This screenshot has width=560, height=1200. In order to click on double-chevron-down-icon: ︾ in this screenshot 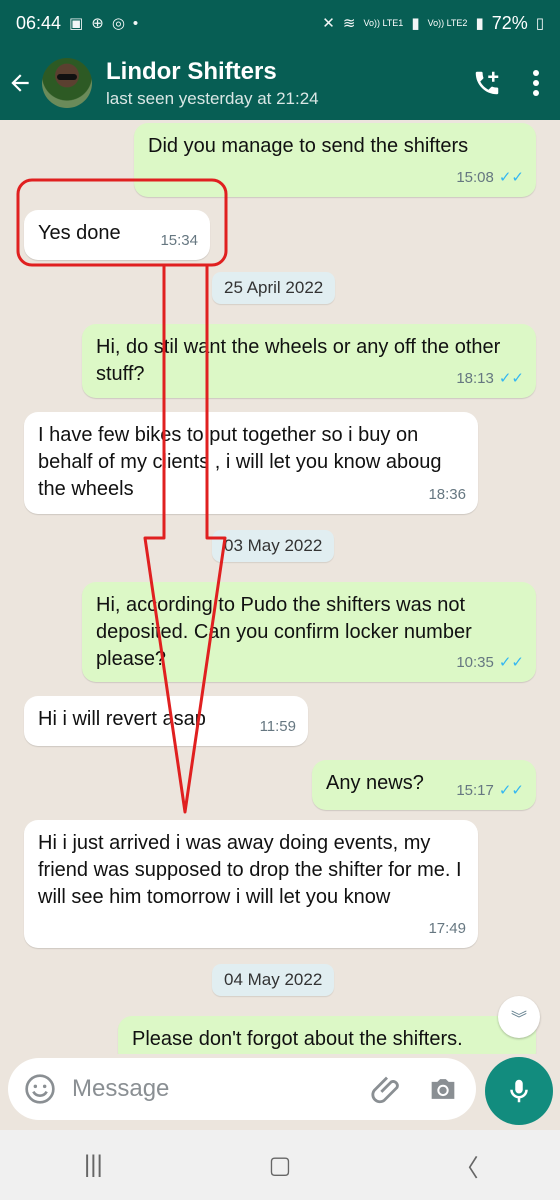, I will do `click(518, 1019)`.